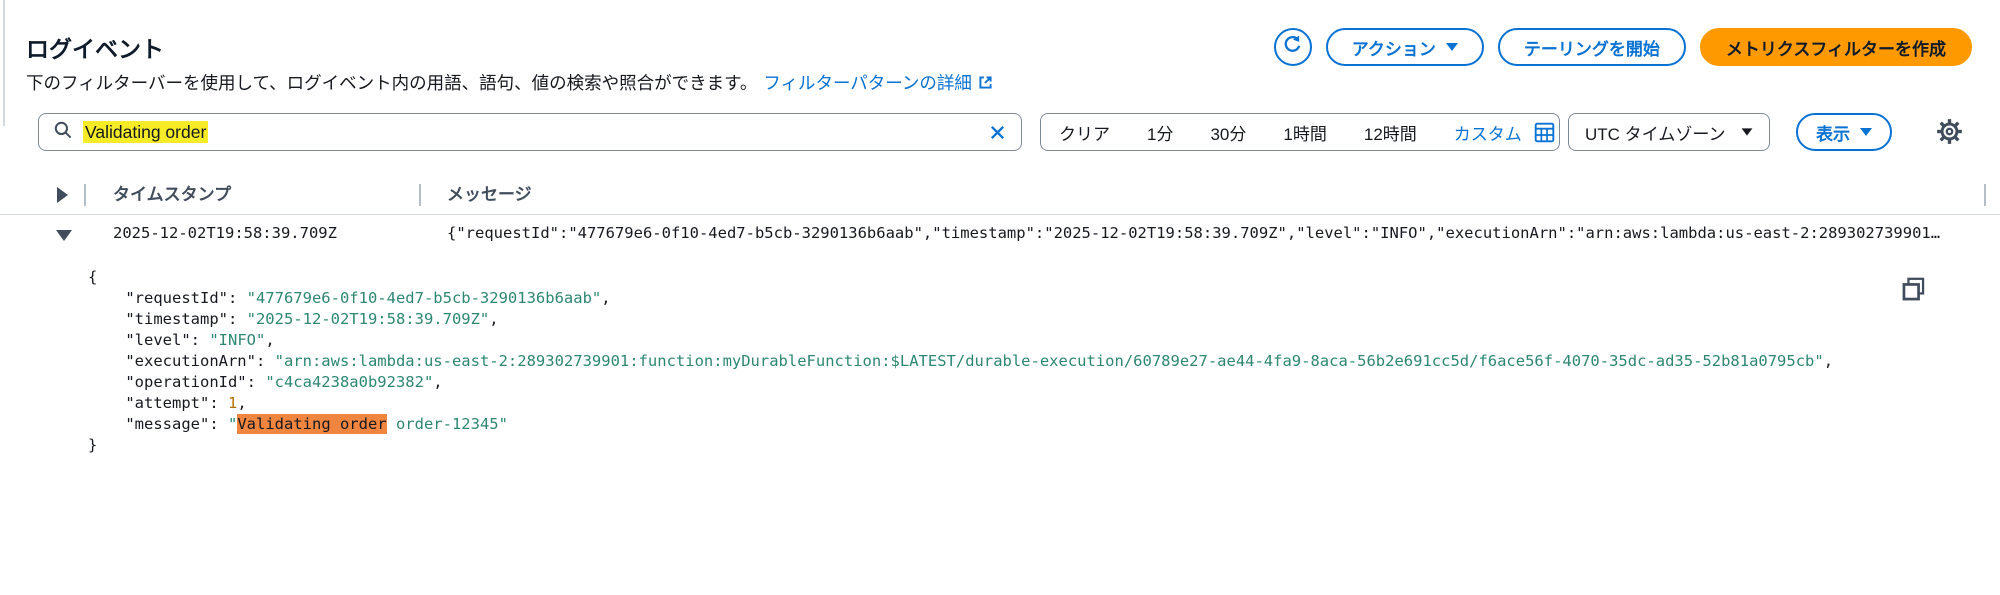 The image size is (2000, 595). I want to click on search-input: Validating order, so click(530, 132).